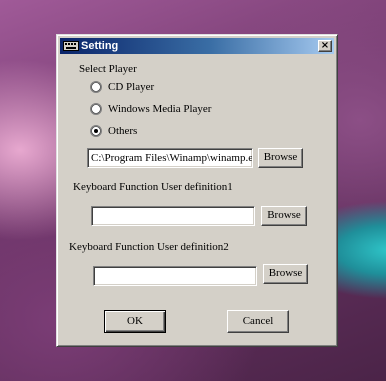 The height and width of the screenshot is (381, 386). I want to click on option-windows-media-player-label: Windows Media Player, so click(159, 109).